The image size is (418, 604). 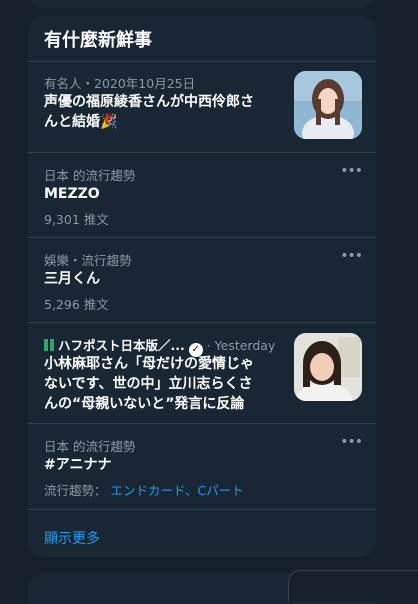 I want to click on related-trends-label: 流行趨勢：, so click(x=75, y=490).